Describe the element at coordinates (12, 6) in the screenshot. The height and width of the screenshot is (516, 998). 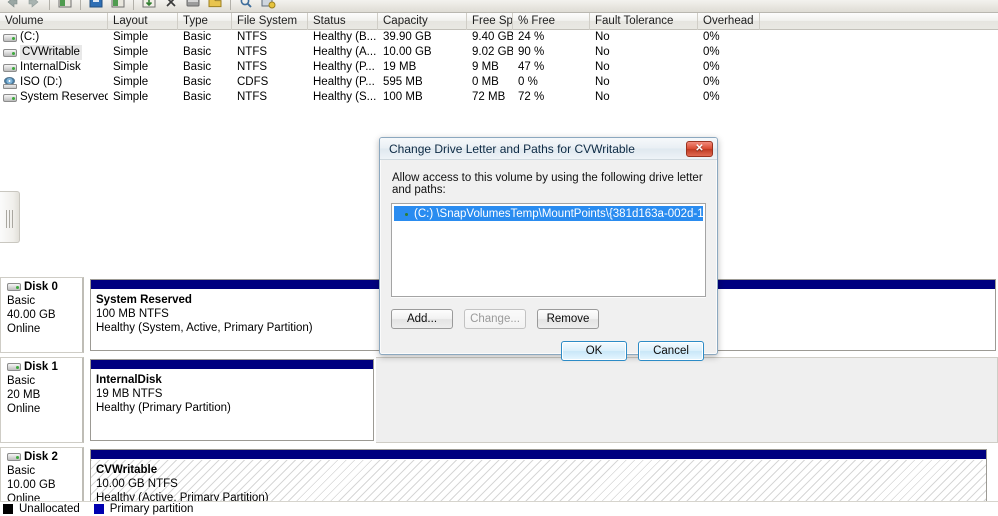
I see `back-arrow-icon` at that location.